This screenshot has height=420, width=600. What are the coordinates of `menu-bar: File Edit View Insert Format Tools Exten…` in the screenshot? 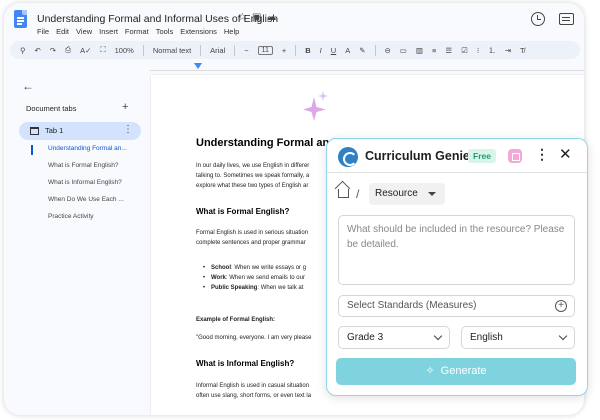 It's located at (138, 31).